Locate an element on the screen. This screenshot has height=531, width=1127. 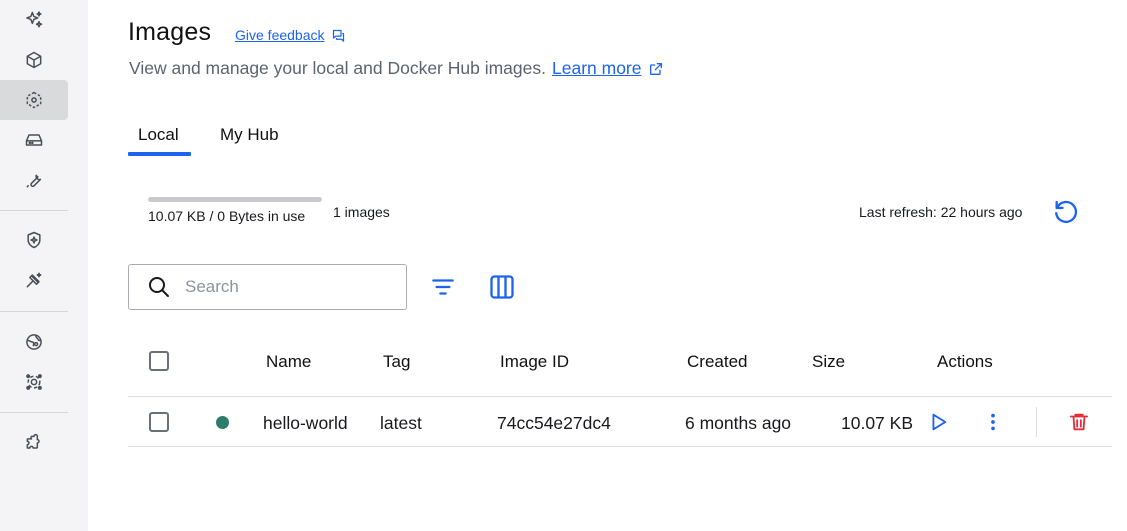
trash-icon is located at coordinates (1079, 422).